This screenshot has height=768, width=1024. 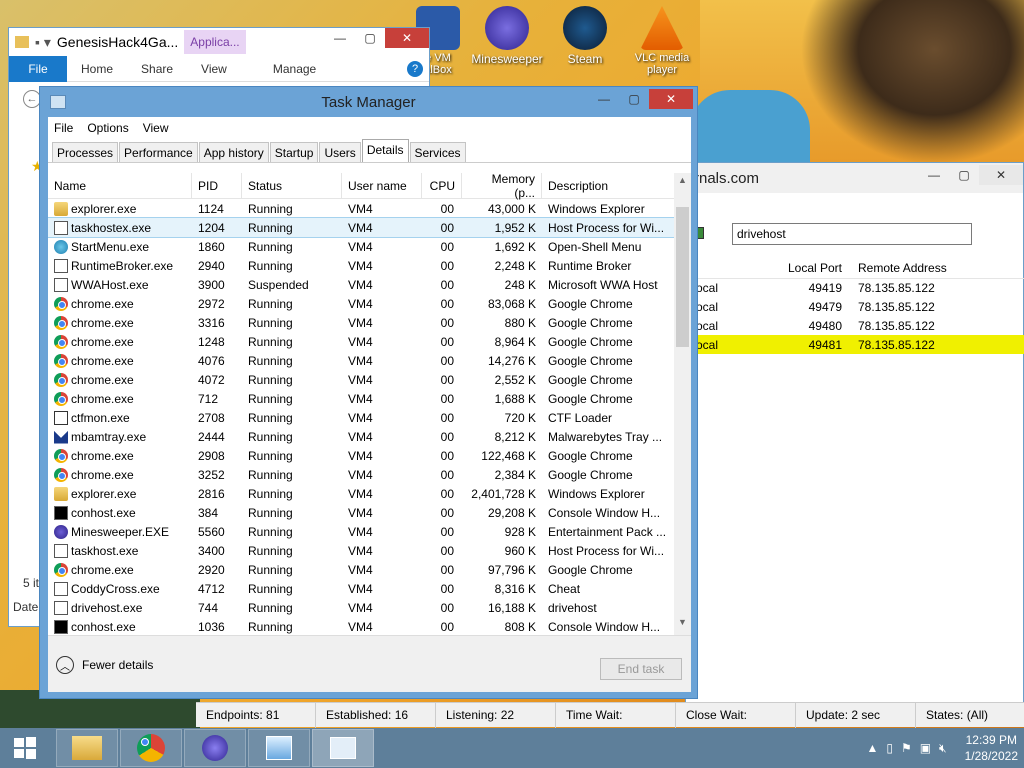 What do you see at coordinates (929, 268) in the screenshot?
I see `col-remote-address: Remote Address` at bounding box center [929, 268].